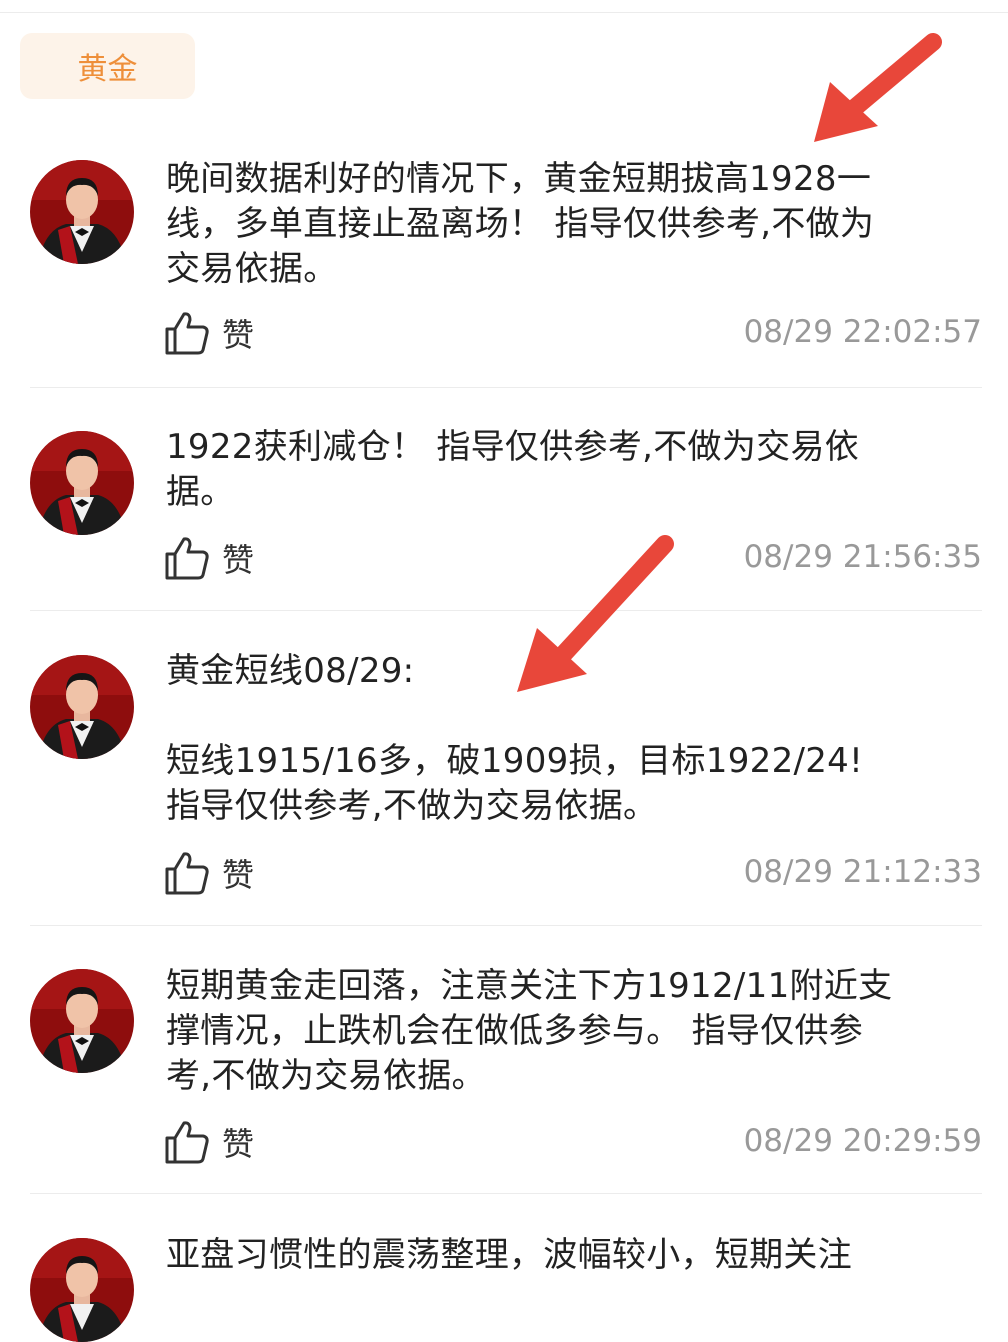 The image size is (1008, 1342). I want to click on top-divider, so click(504, 12).